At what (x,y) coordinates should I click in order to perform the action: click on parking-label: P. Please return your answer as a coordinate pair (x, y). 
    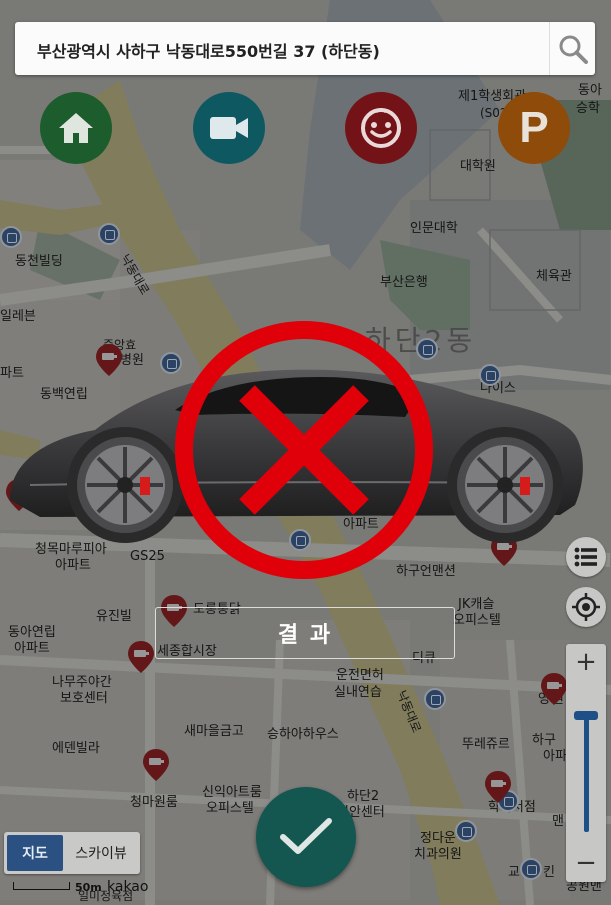
    Looking at the image, I should click on (534, 127).